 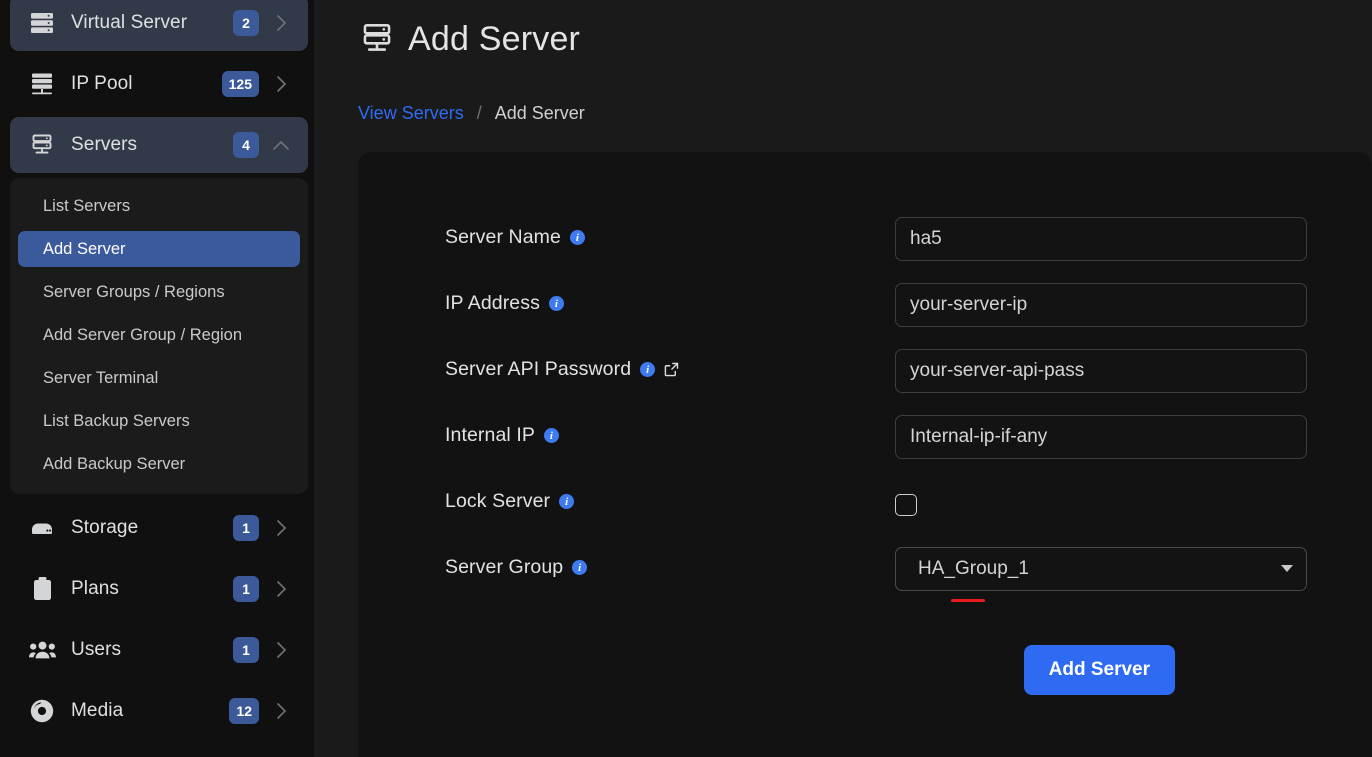 I want to click on form-row-server-group: Server Group i HA_Group_1, so click(x=908, y=574).